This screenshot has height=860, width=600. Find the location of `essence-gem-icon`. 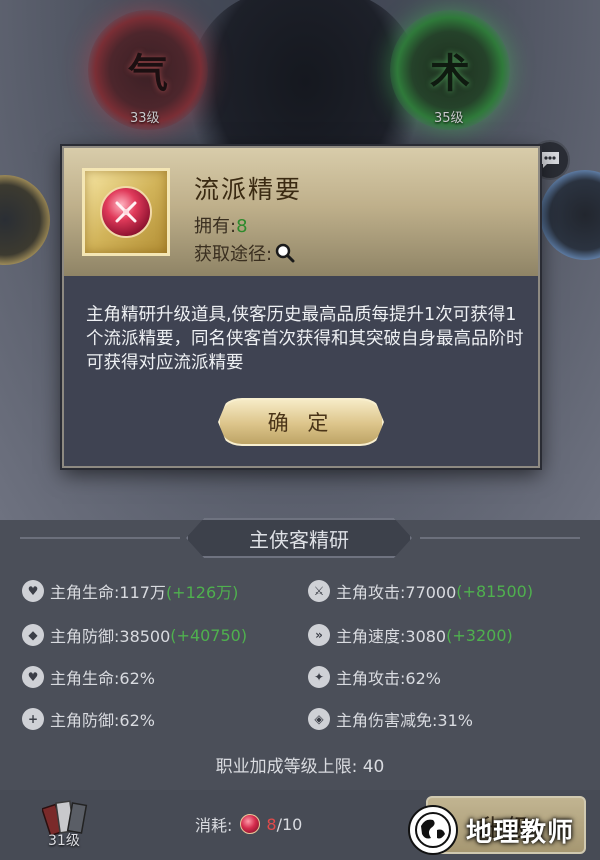

essence-gem-icon is located at coordinates (250, 824).